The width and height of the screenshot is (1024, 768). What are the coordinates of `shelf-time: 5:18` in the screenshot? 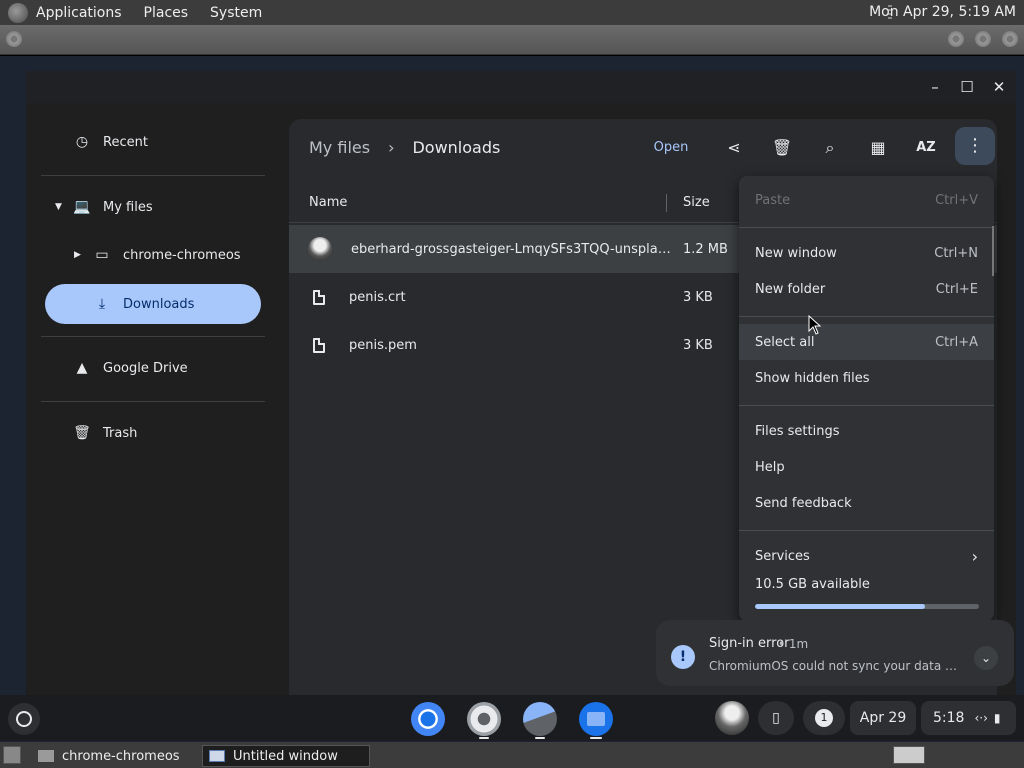 It's located at (949, 718).